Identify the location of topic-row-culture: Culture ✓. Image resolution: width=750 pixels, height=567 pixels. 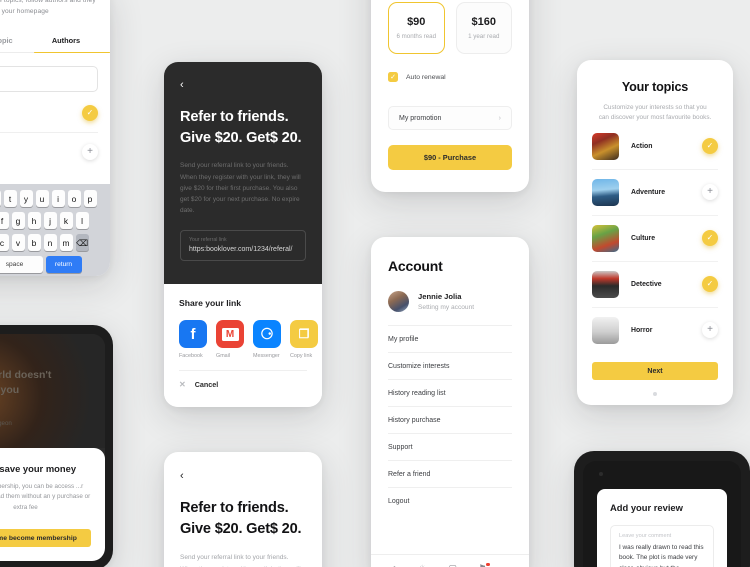
(655, 239).